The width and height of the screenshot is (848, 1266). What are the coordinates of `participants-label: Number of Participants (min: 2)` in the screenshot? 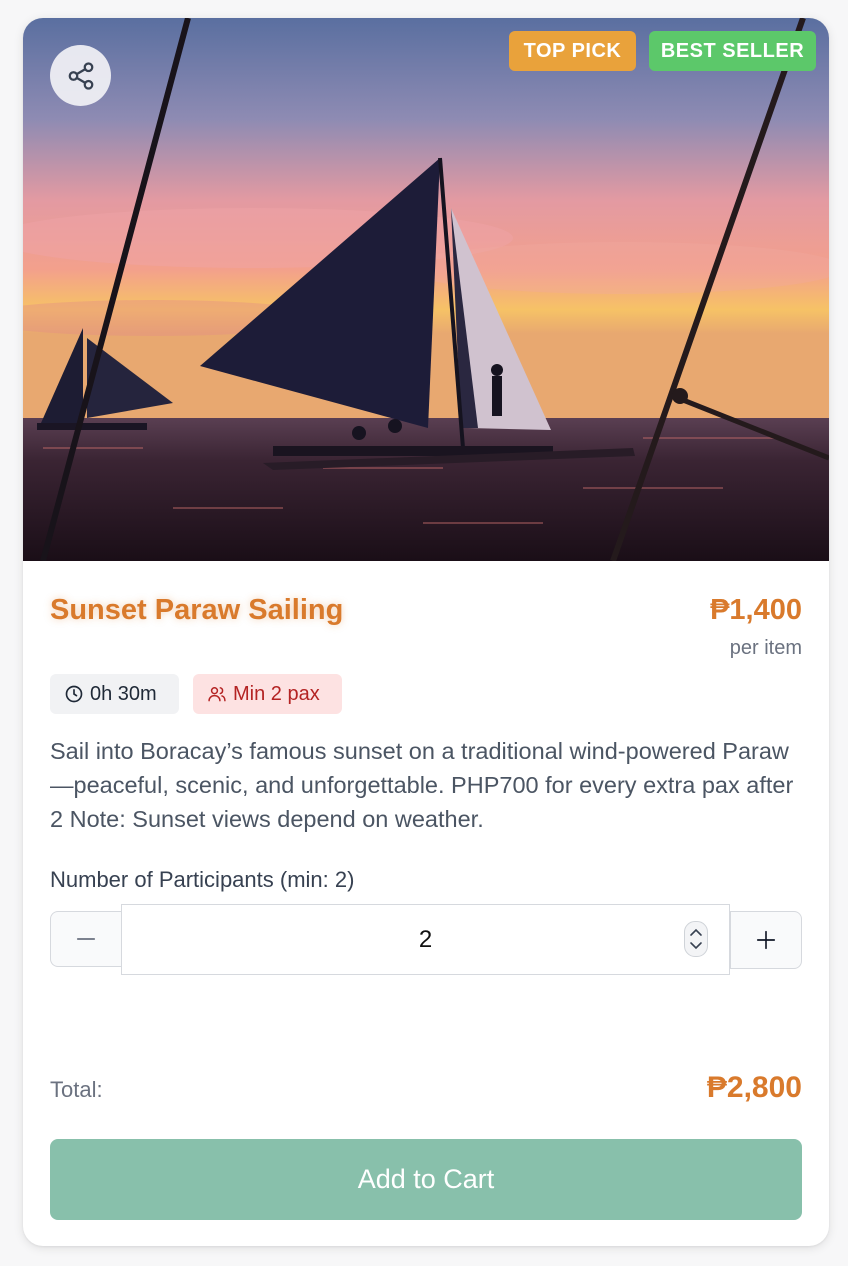 It's located at (202, 879).